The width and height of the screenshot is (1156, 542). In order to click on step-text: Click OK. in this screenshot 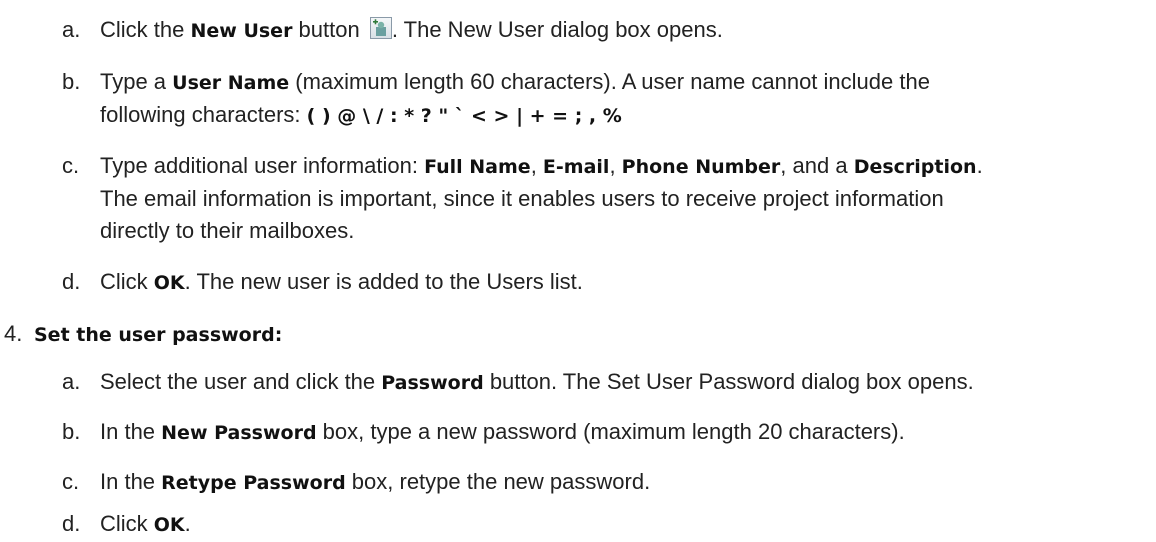, I will do `click(145, 523)`.